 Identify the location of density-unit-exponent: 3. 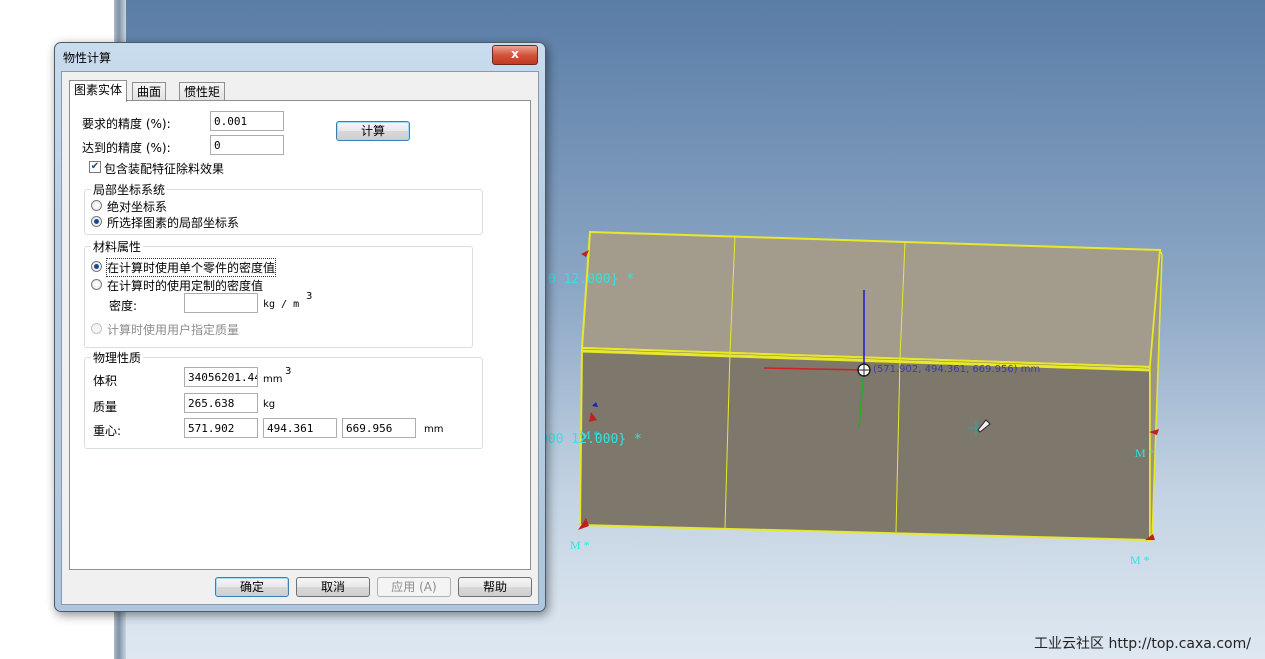
(309, 296).